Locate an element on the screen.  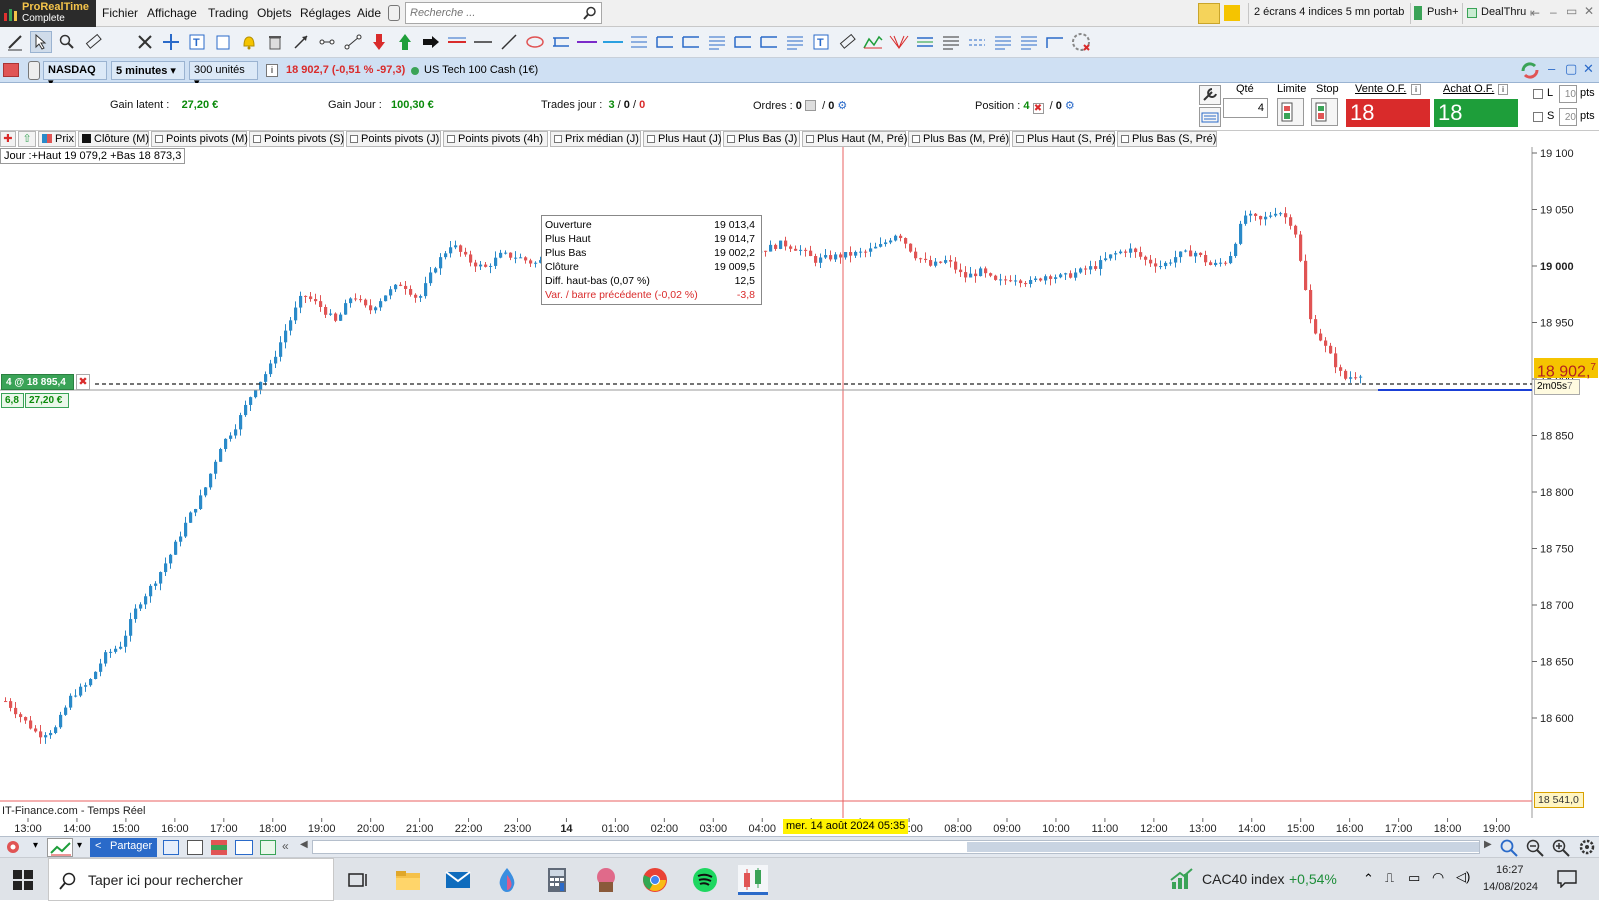
settings-gear-icon is located at coordinates (16, 847).